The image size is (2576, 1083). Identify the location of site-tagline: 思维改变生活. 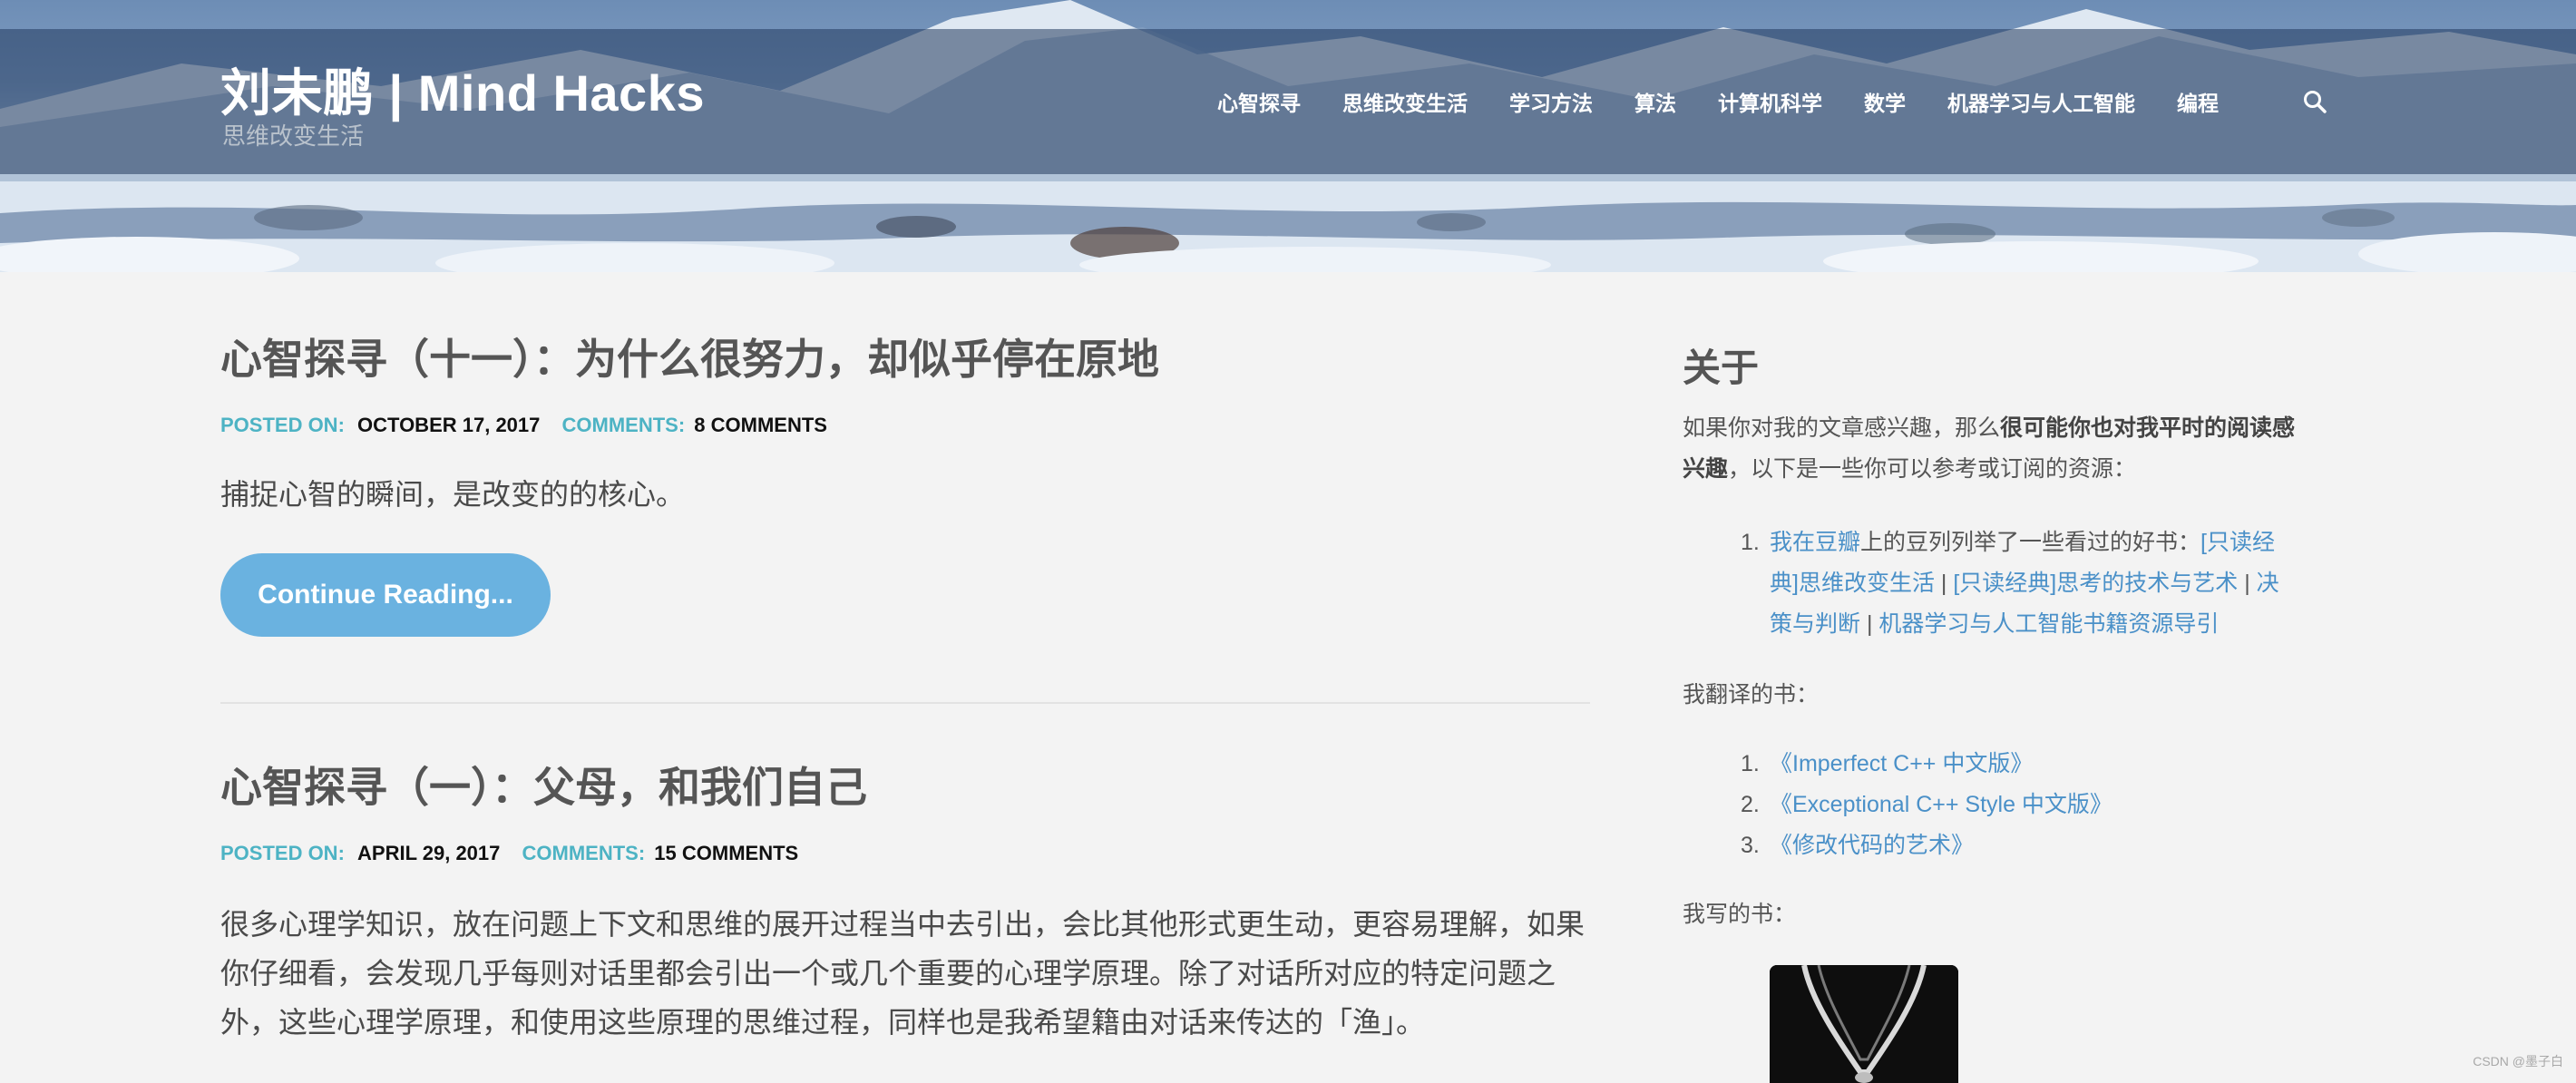
(293, 136).